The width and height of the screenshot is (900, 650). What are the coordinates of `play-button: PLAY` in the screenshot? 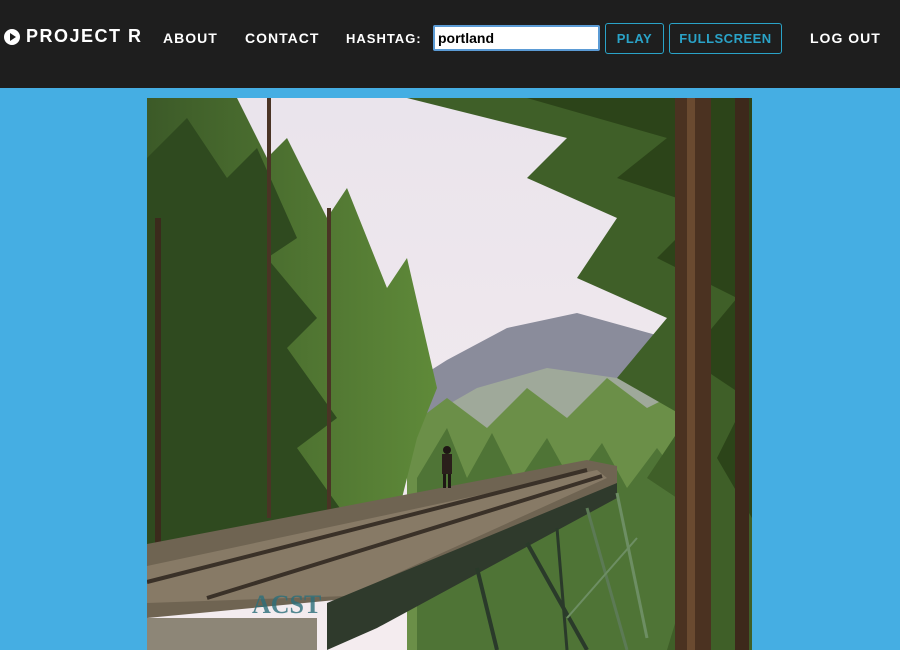 It's located at (634, 38).